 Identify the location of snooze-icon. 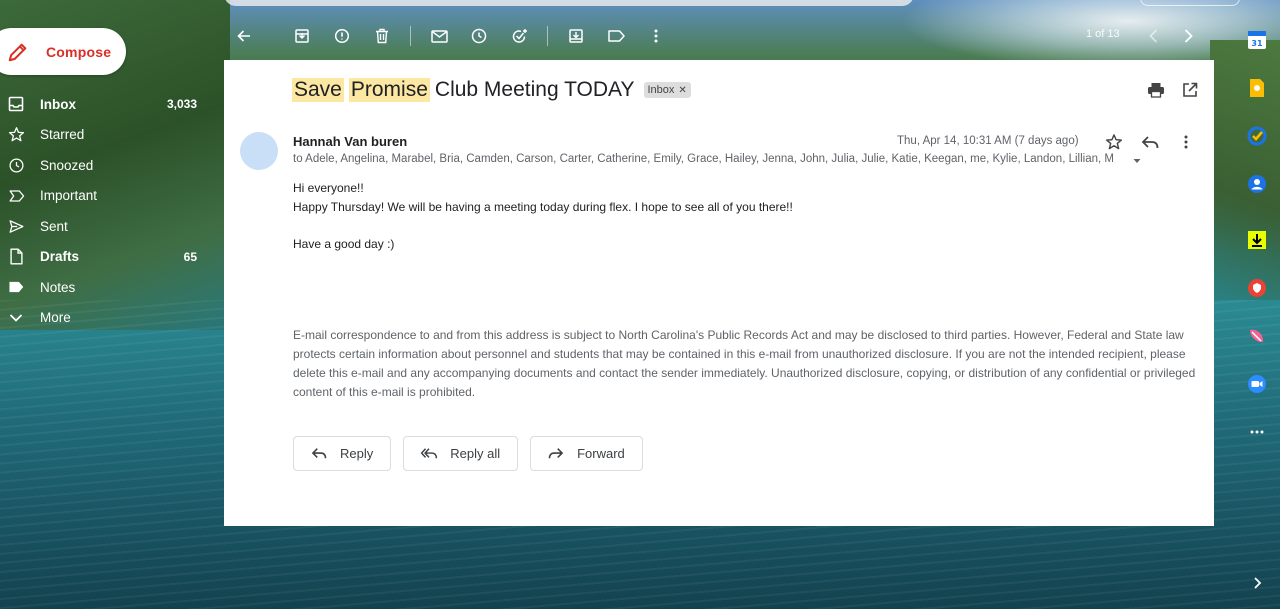
(479, 36).